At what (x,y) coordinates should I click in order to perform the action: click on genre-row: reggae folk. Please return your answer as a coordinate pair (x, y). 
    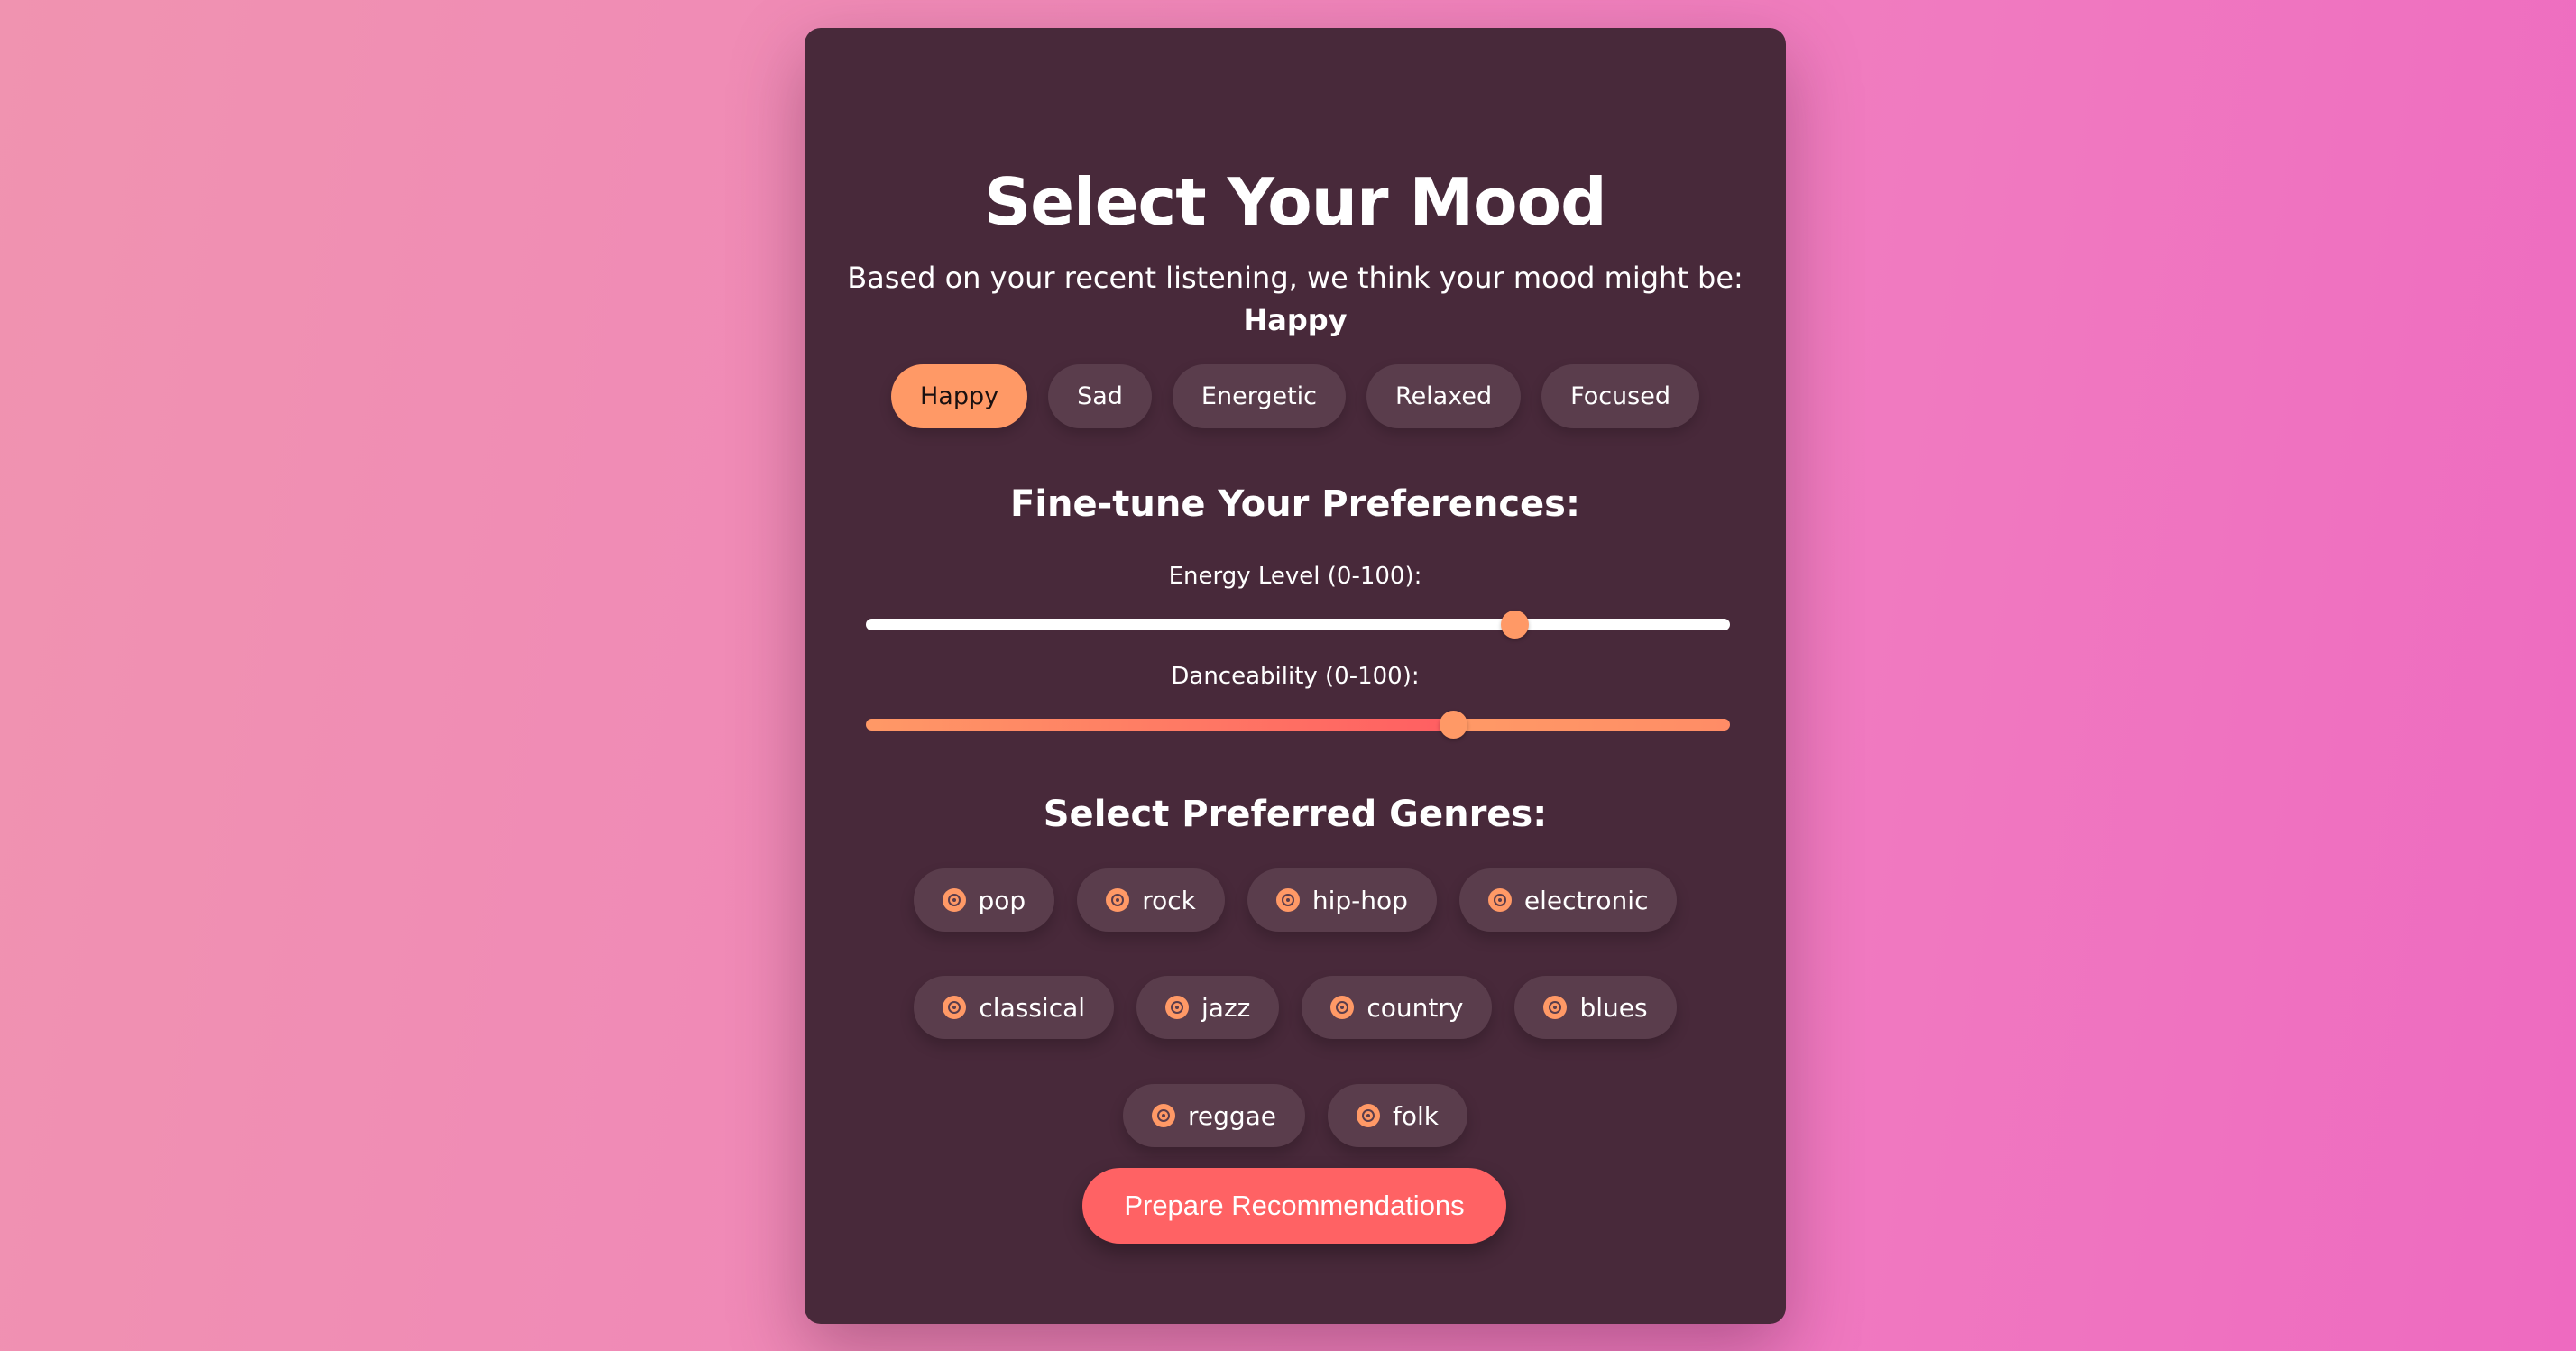
    Looking at the image, I should click on (1296, 1115).